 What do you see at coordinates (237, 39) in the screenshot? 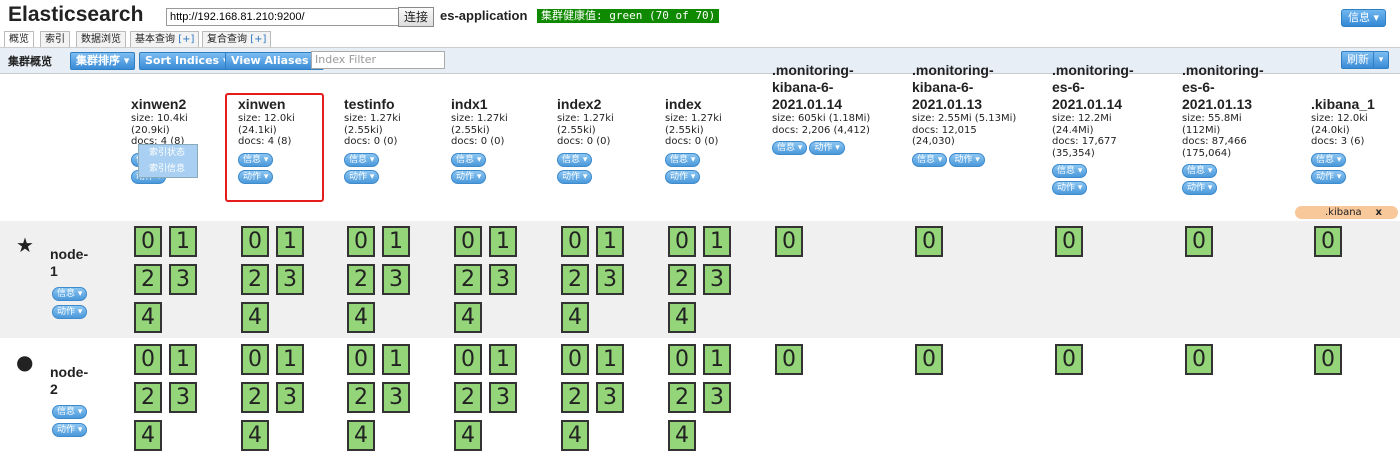
I see `tab-compound-query: 复合查询 [+]` at bounding box center [237, 39].